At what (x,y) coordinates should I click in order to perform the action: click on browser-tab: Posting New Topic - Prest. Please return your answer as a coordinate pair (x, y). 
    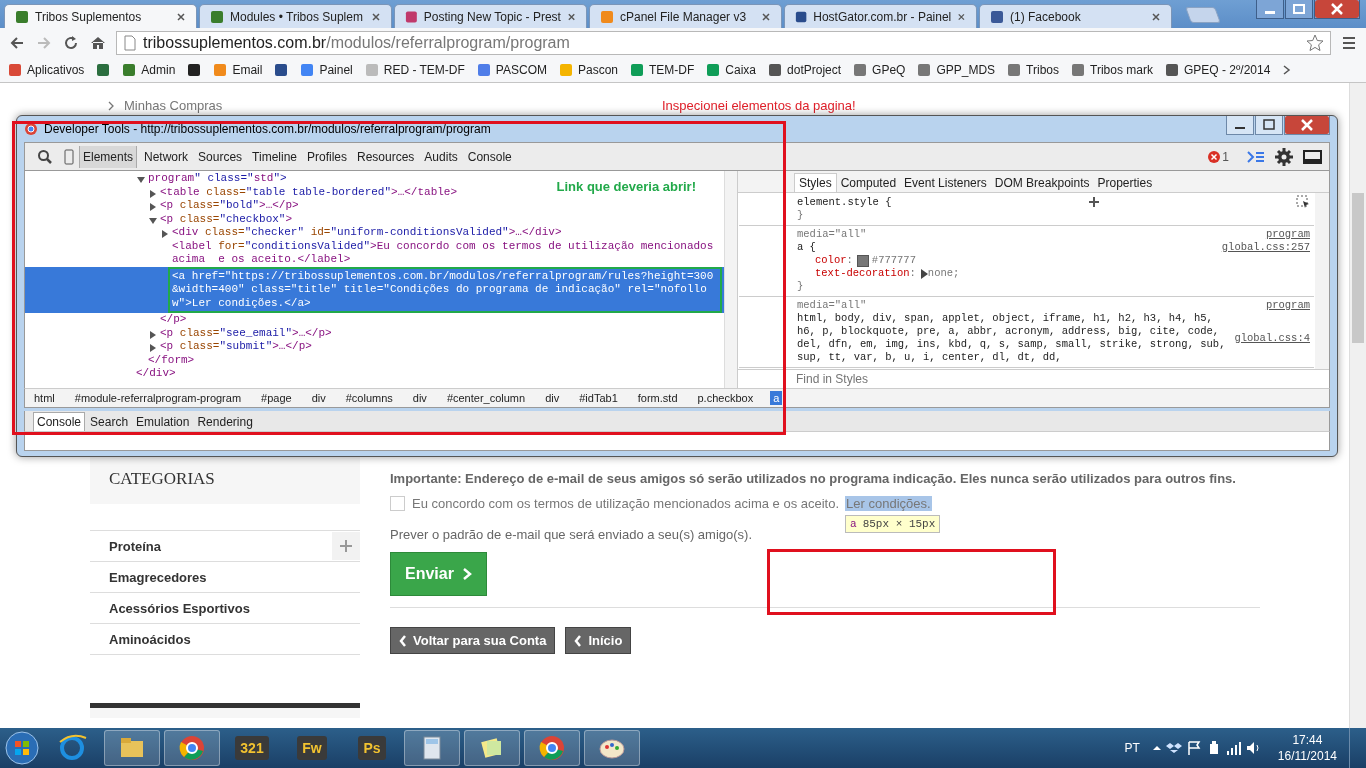
    Looking at the image, I should click on (490, 16).